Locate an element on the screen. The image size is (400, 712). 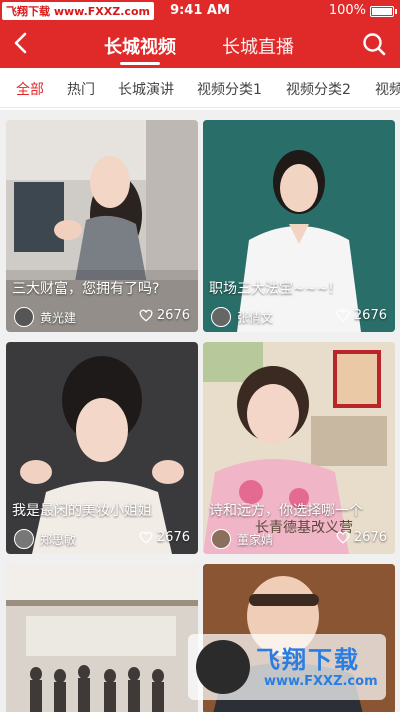
watermark-logo-text: 飞翔下载 is located at coordinates (308, 660).